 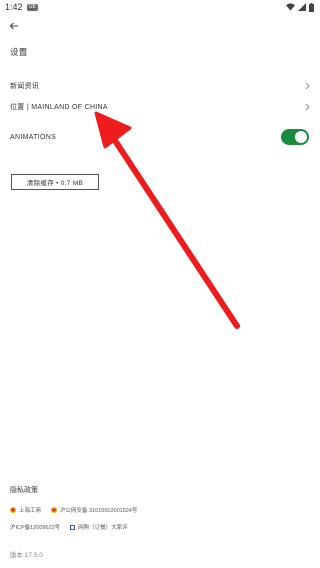 I want to click on back-button, so click(x=14, y=26).